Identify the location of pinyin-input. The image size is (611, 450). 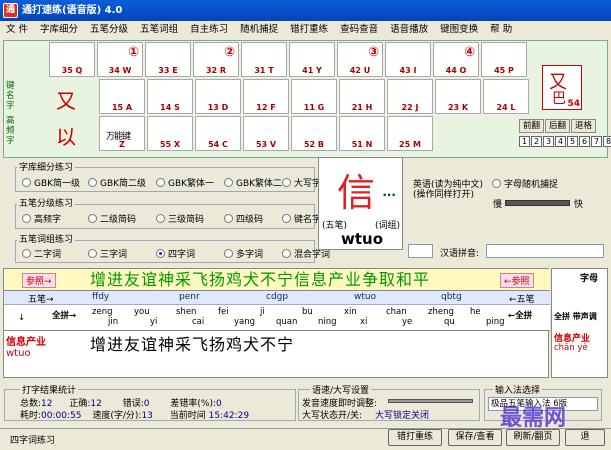
(545, 251).